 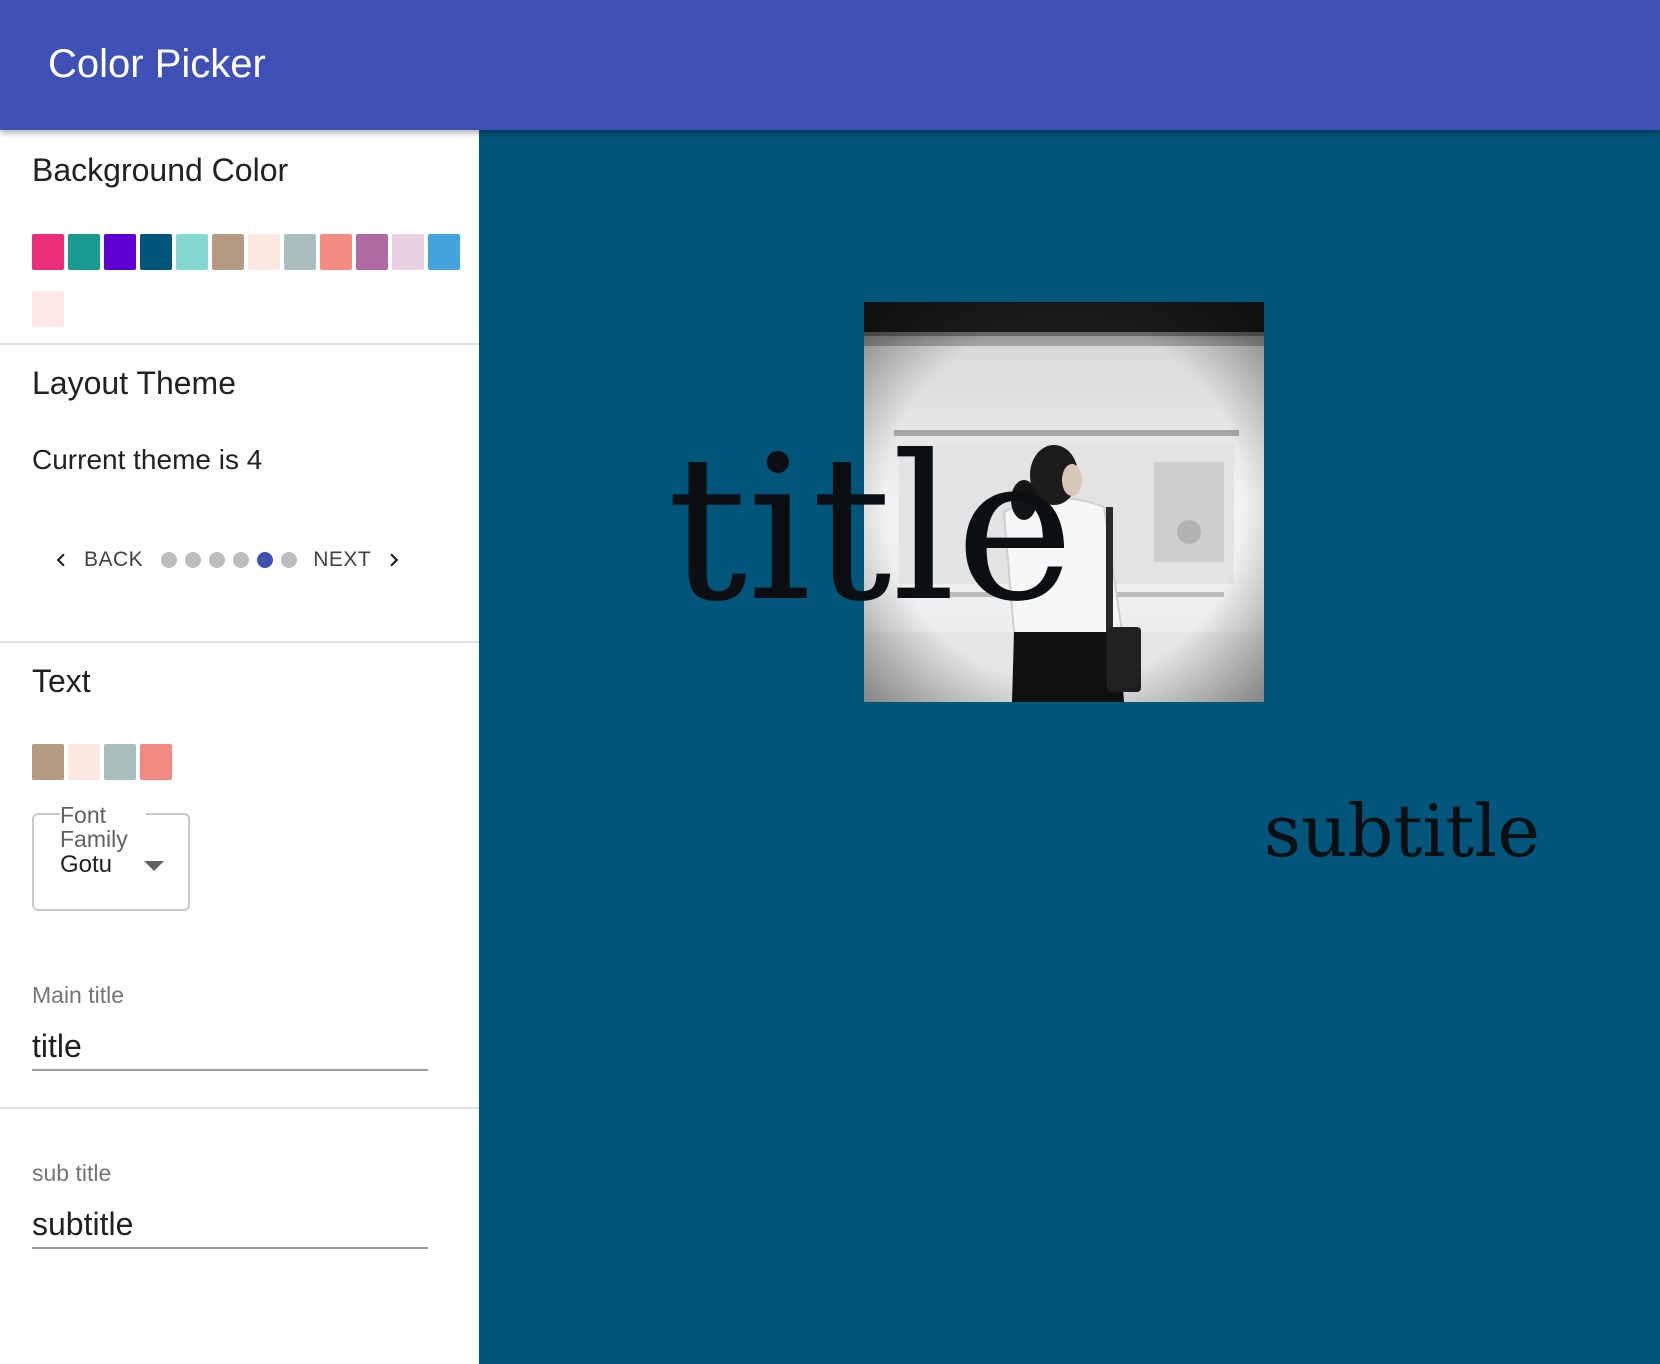 I want to click on main-title-input, so click(x=230, y=1047).